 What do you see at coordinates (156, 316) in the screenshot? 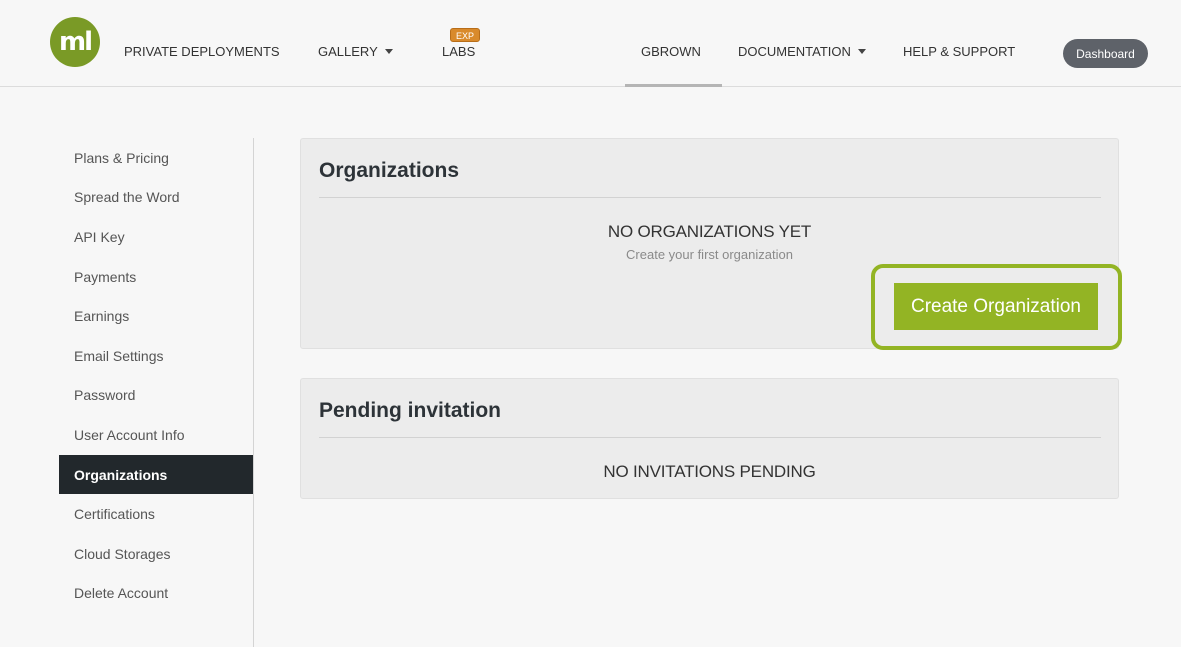
I see `sidebar-item-earnings: Earnings` at bounding box center [156, 316].